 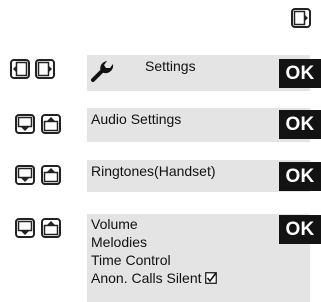 What do you see at coordinates (300, 73) in the screenshot?
I see `ok-button-settings: OK` at bounding box center [300, 73].